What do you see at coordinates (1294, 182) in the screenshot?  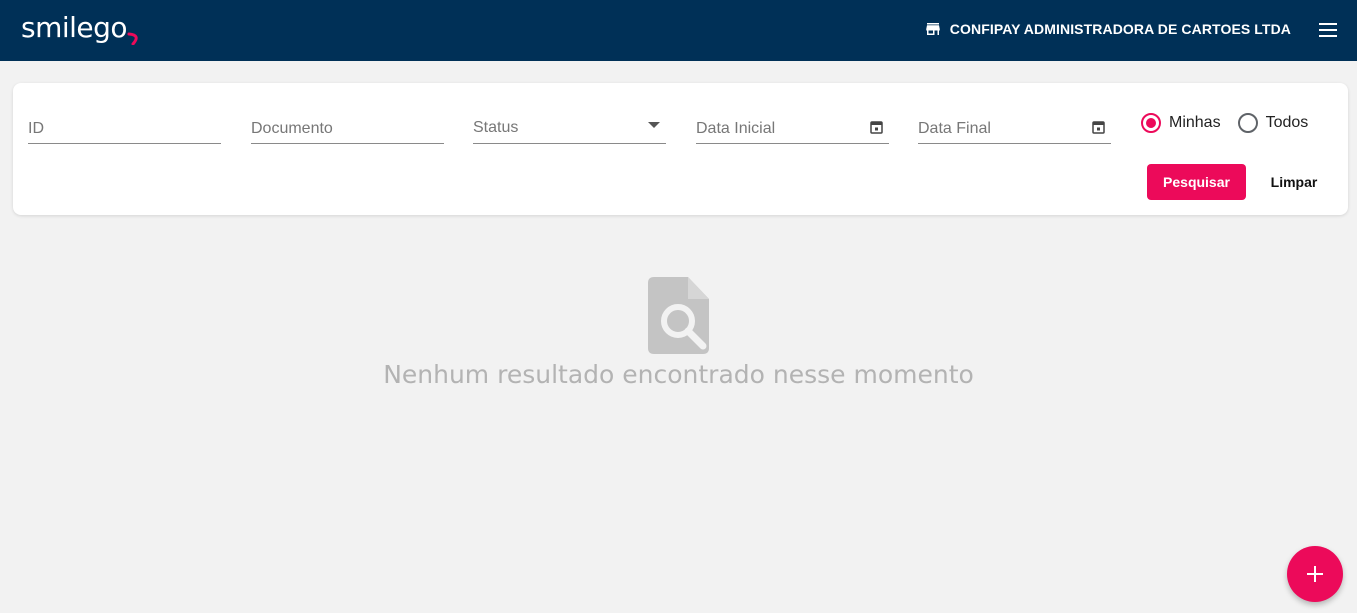 I see `limpar-button: Limpar` at bounding box center [1294, 182].